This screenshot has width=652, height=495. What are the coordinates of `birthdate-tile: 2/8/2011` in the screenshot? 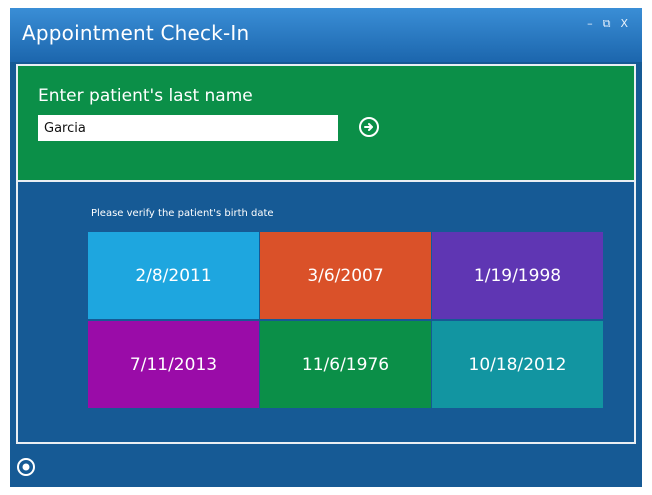 It's located at (173, 275).